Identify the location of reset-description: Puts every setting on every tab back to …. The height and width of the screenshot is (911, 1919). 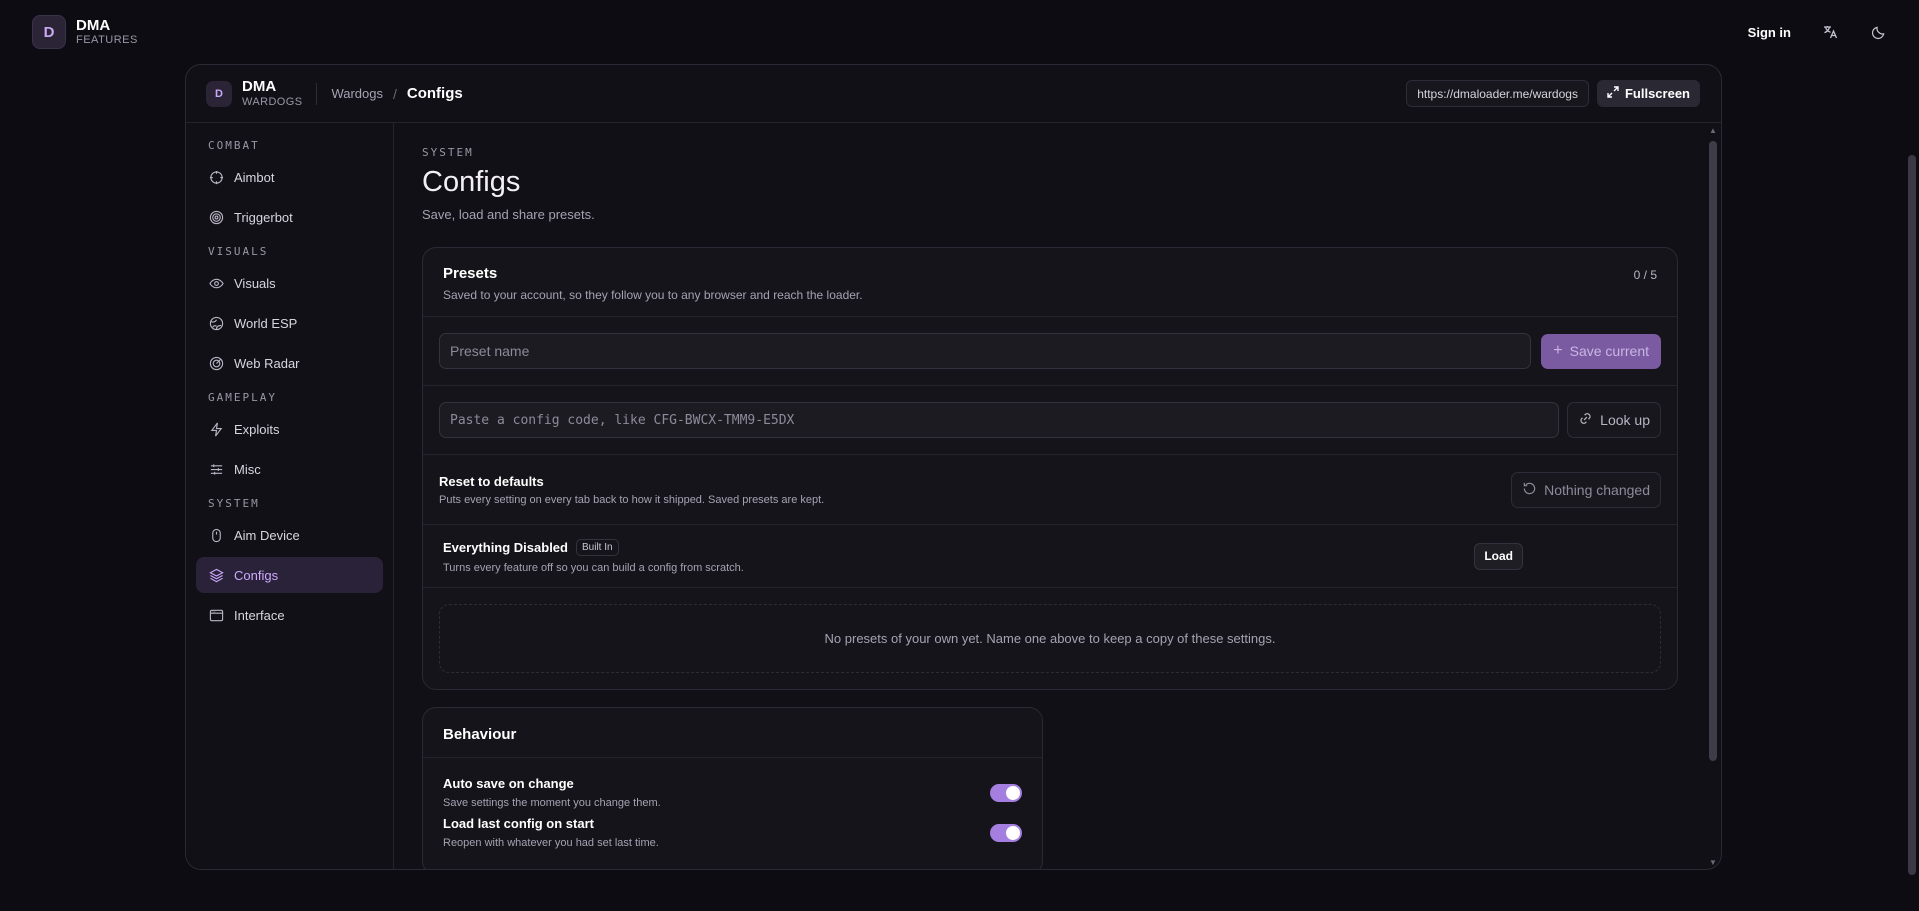
(632, 499).